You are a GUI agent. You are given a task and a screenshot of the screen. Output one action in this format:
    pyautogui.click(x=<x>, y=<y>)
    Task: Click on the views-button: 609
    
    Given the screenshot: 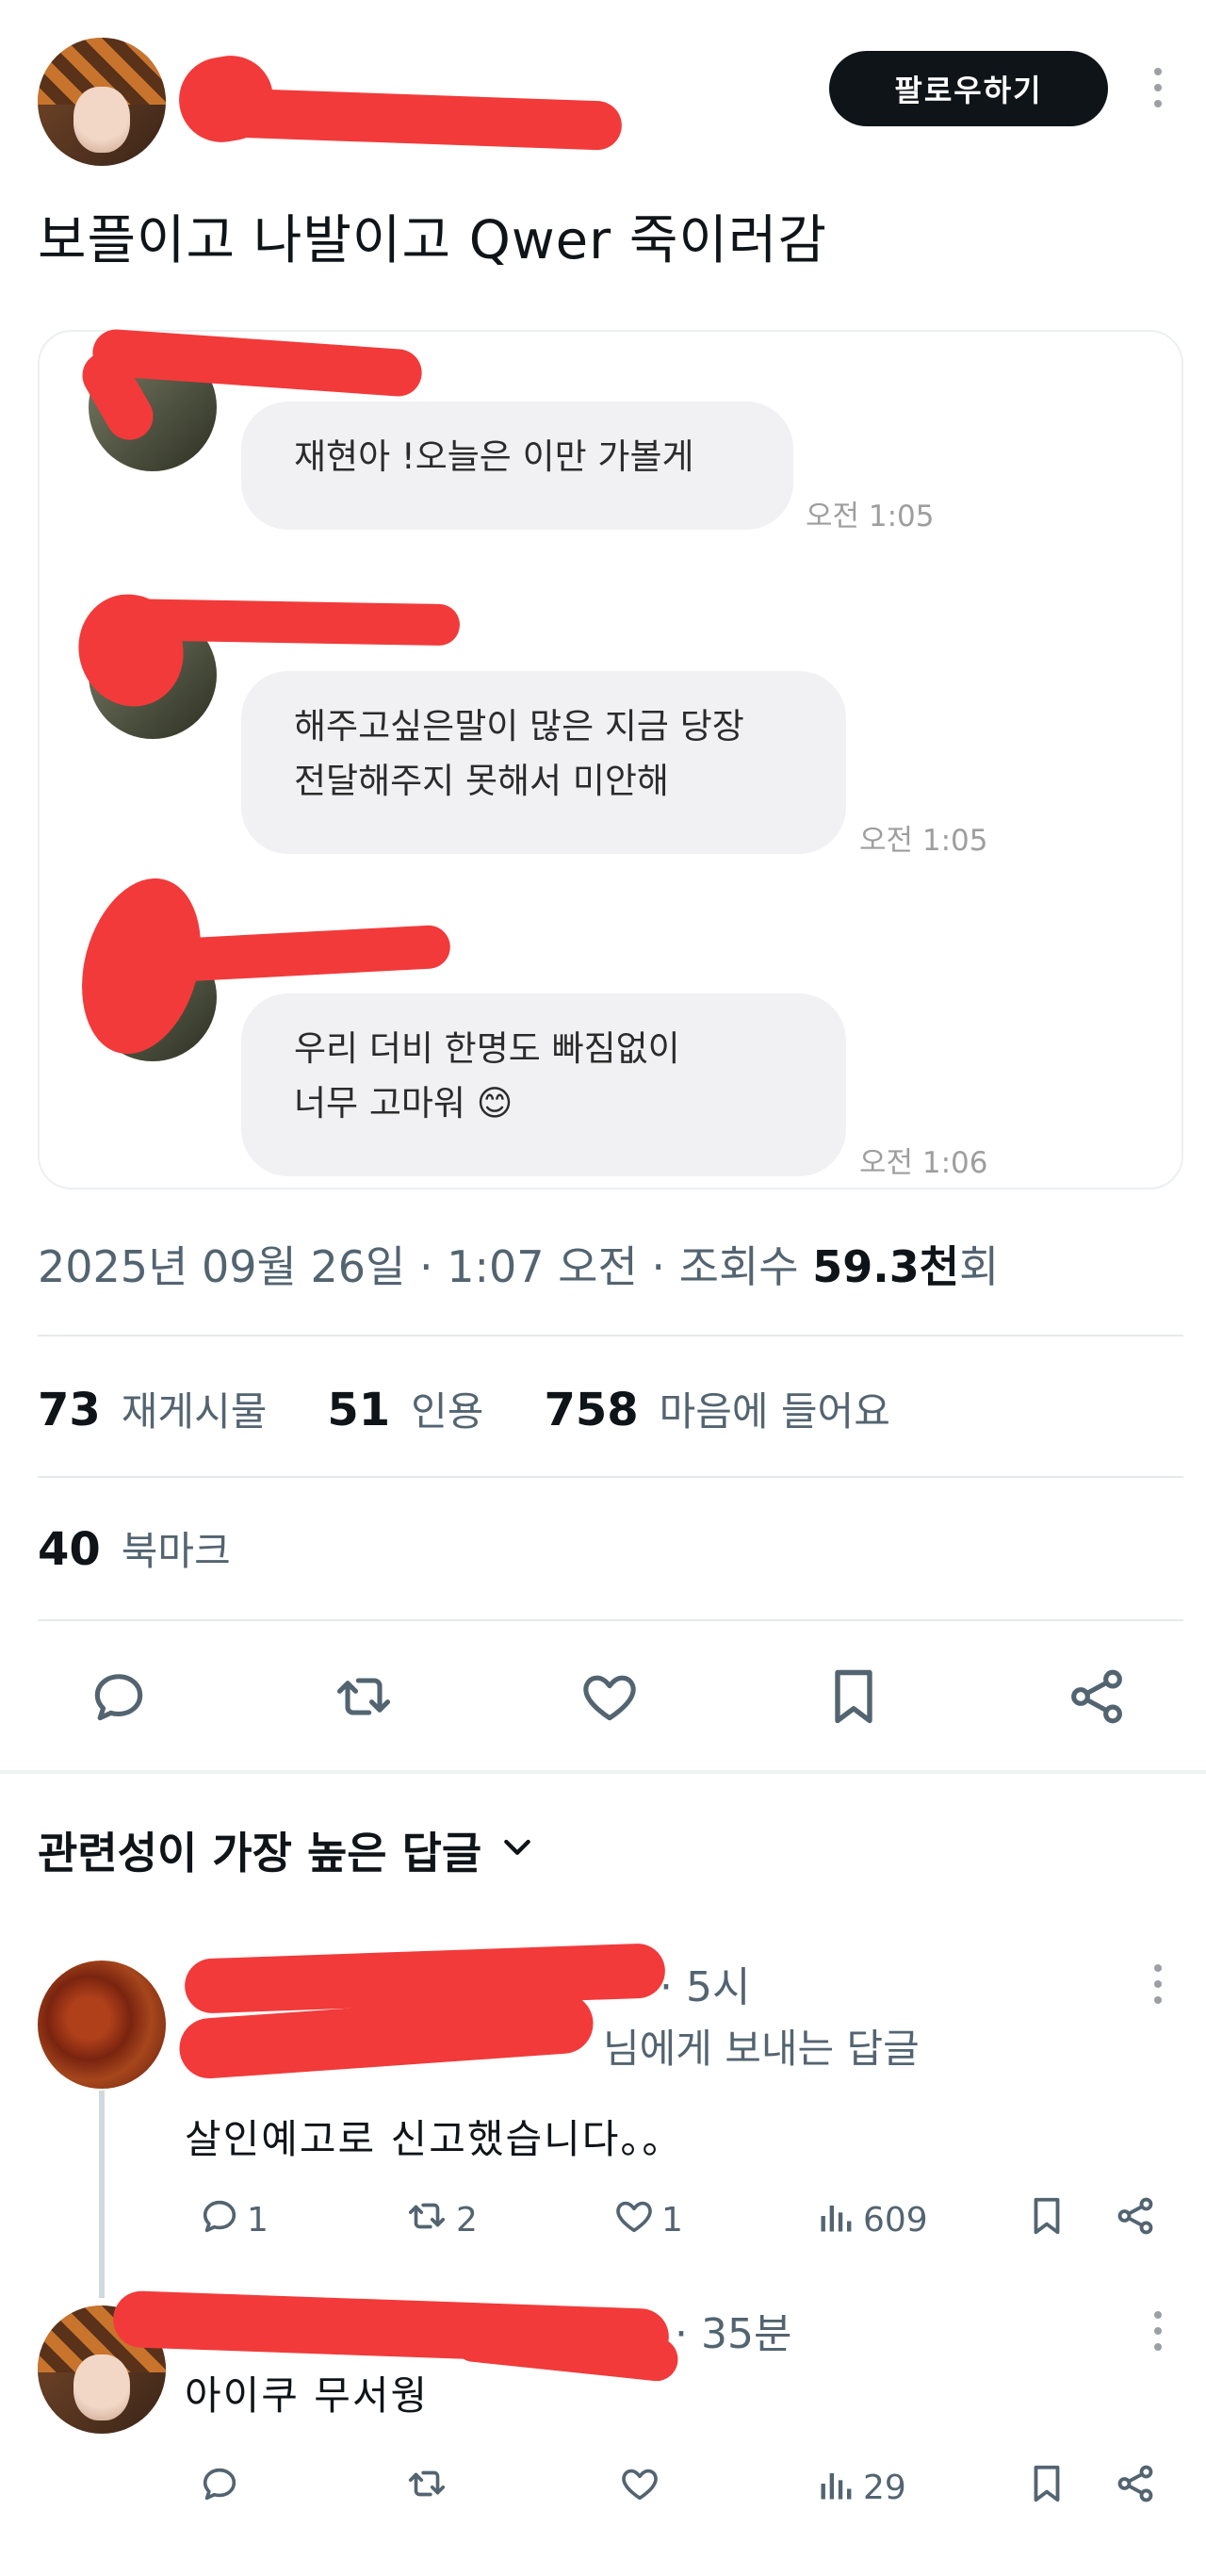 What is the action you would take?
    pyautogui.click(x=872, y=2220)
    